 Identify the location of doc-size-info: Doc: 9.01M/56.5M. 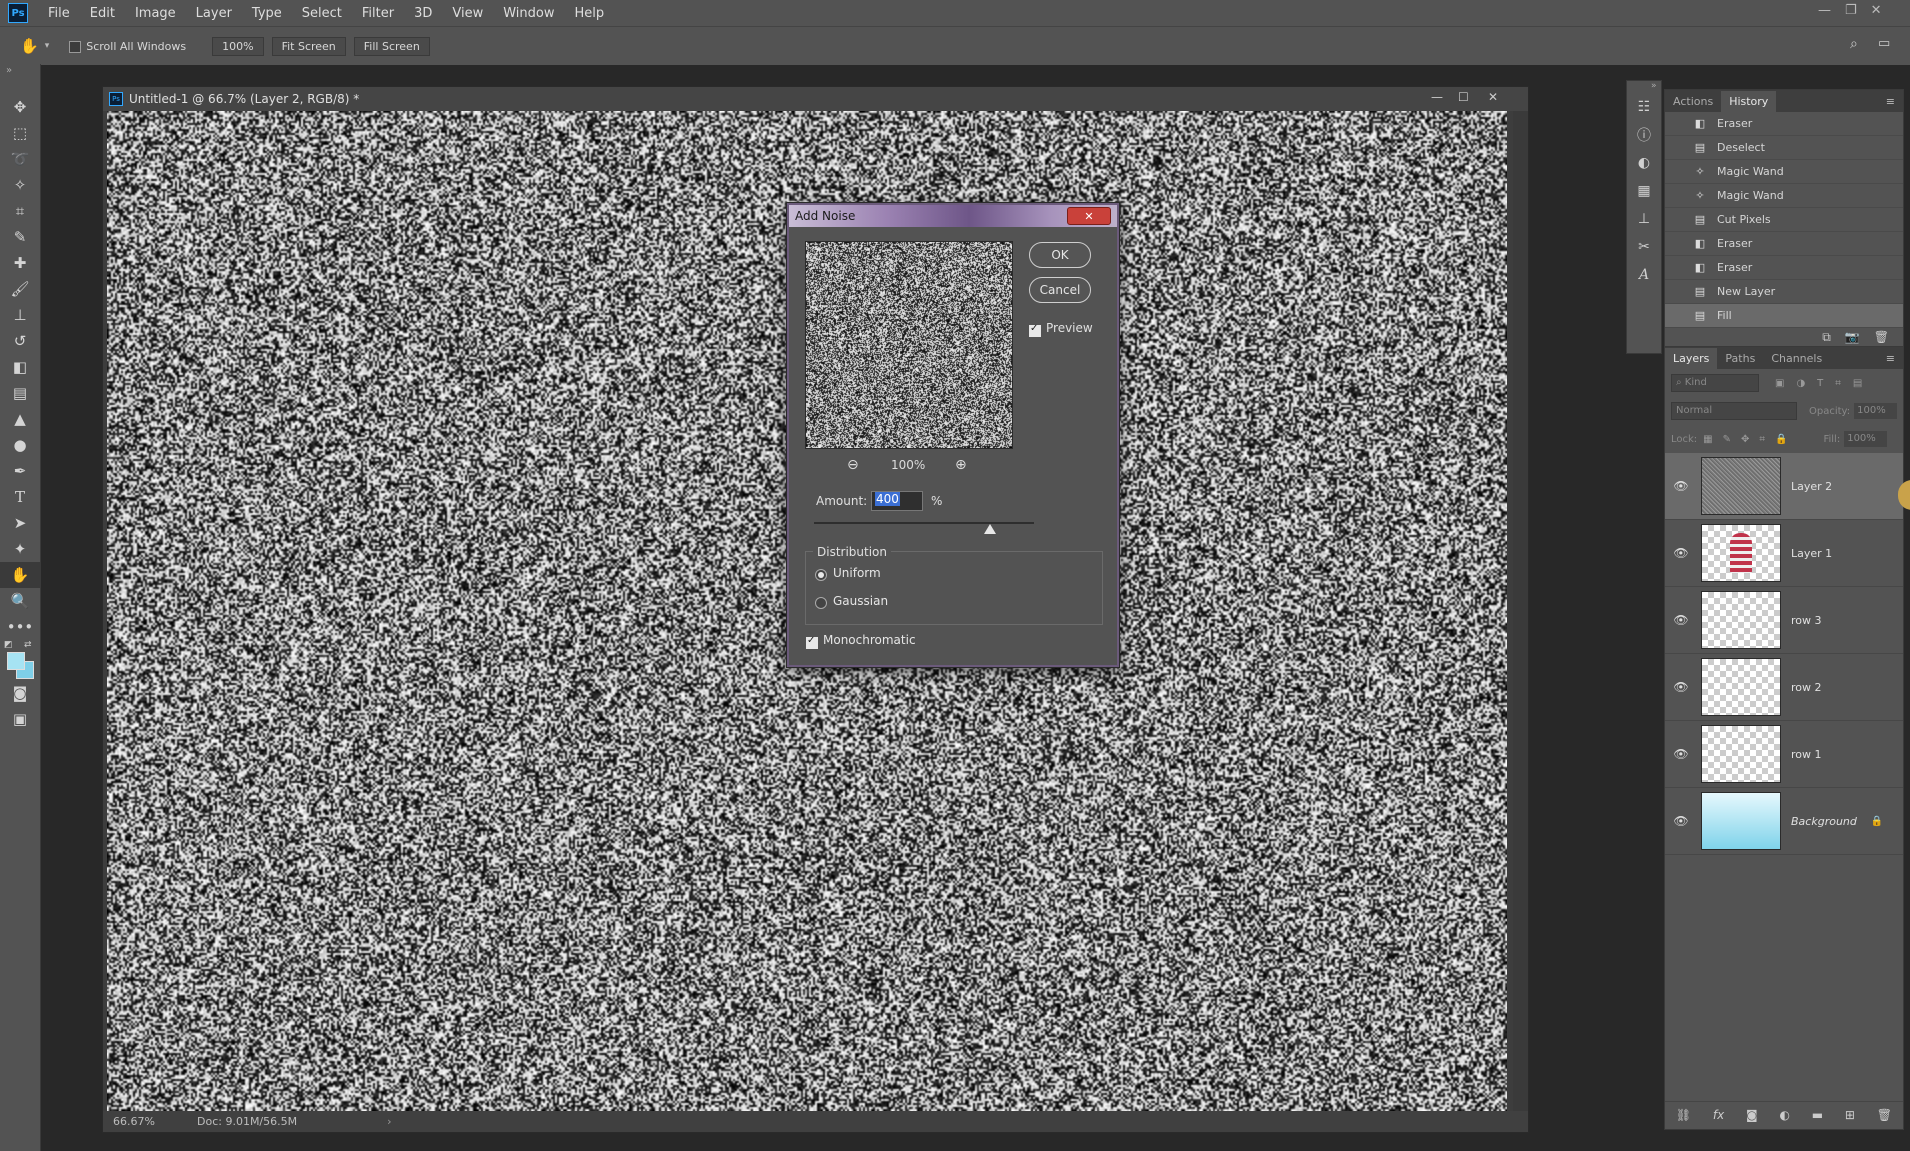
(247, 1121).